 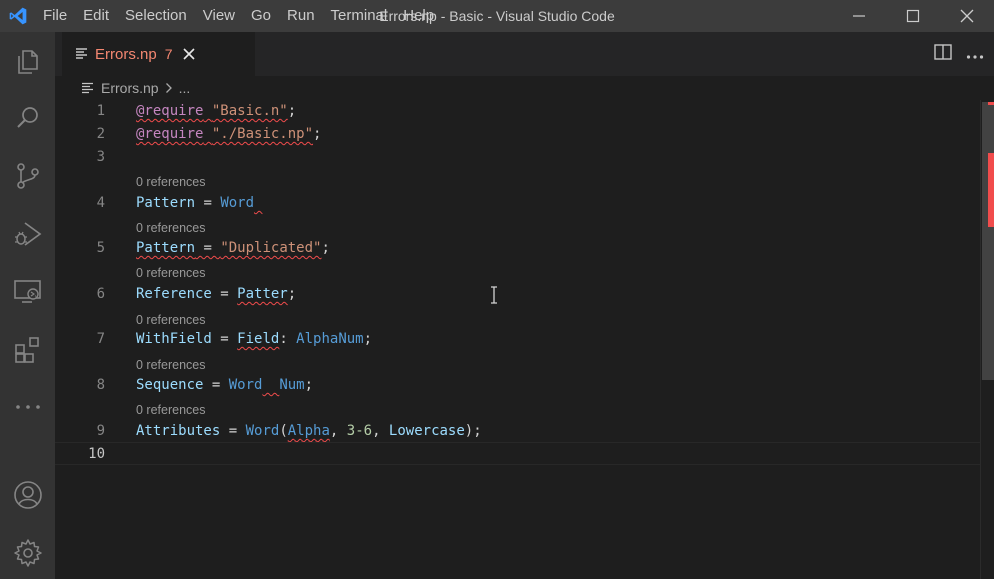 I want to click on activity-run-debug, so click(x=27, y=234).